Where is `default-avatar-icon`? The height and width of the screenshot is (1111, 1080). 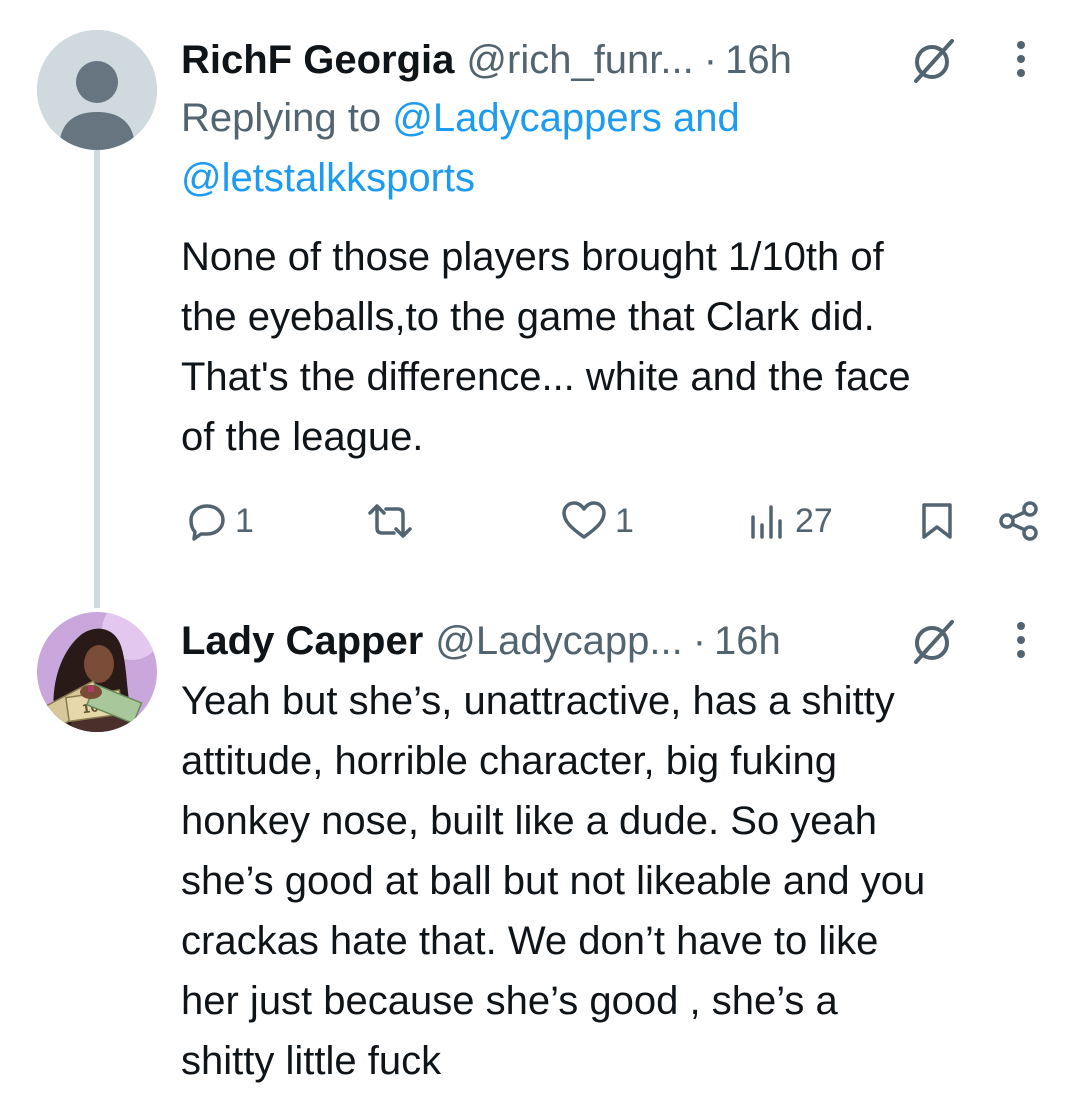
default-avatar-icon is located at coordinates (97, 90).